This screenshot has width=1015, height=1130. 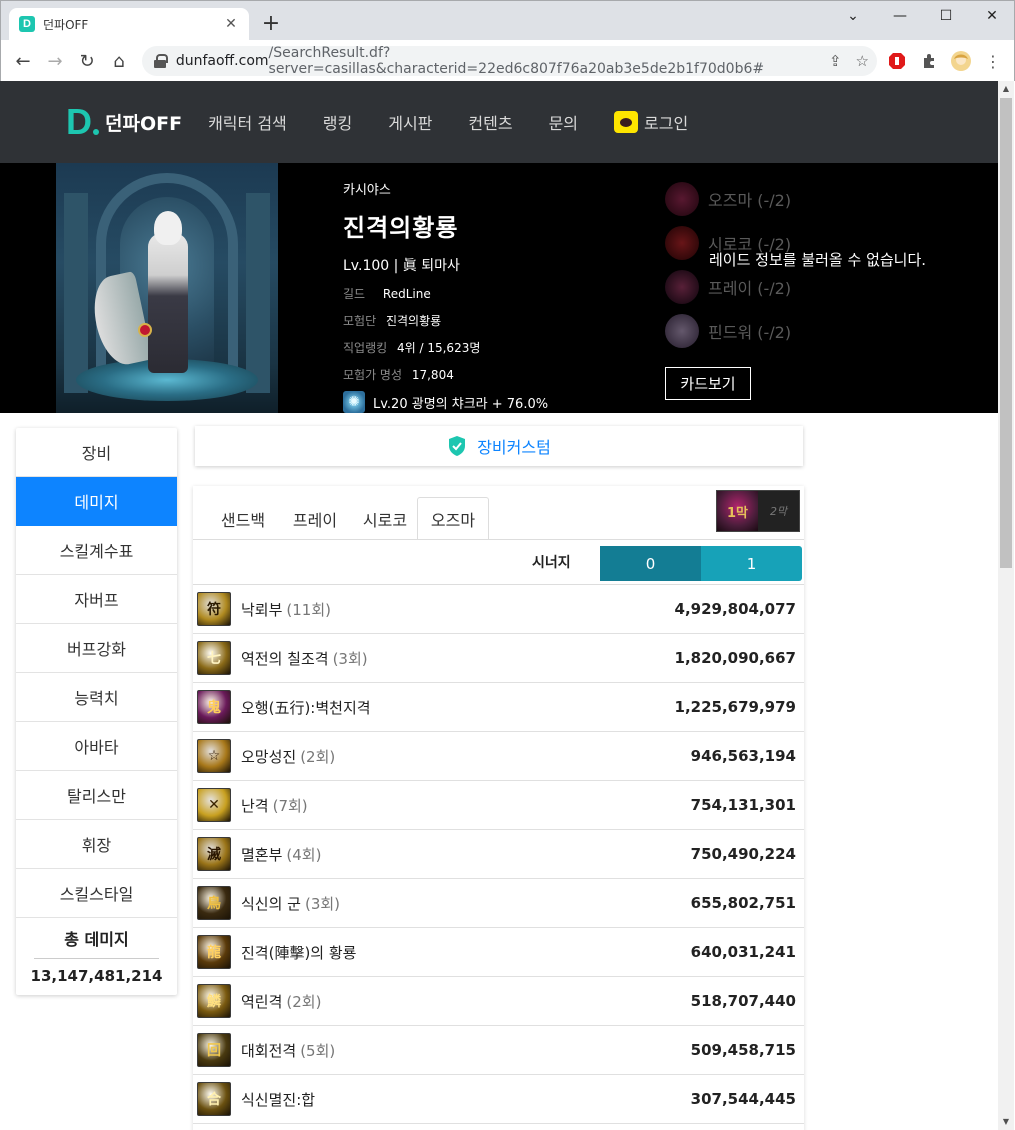 What do you see at coordinates (360, 321) in the screenshot?
I see `adventure-party-label: 모험단` at bounding box center [360, 321].